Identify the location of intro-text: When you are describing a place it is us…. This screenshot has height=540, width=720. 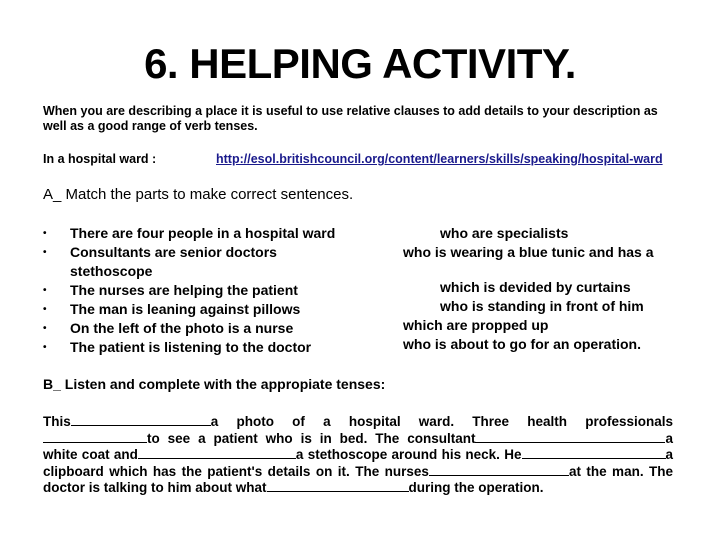
(350, 118).